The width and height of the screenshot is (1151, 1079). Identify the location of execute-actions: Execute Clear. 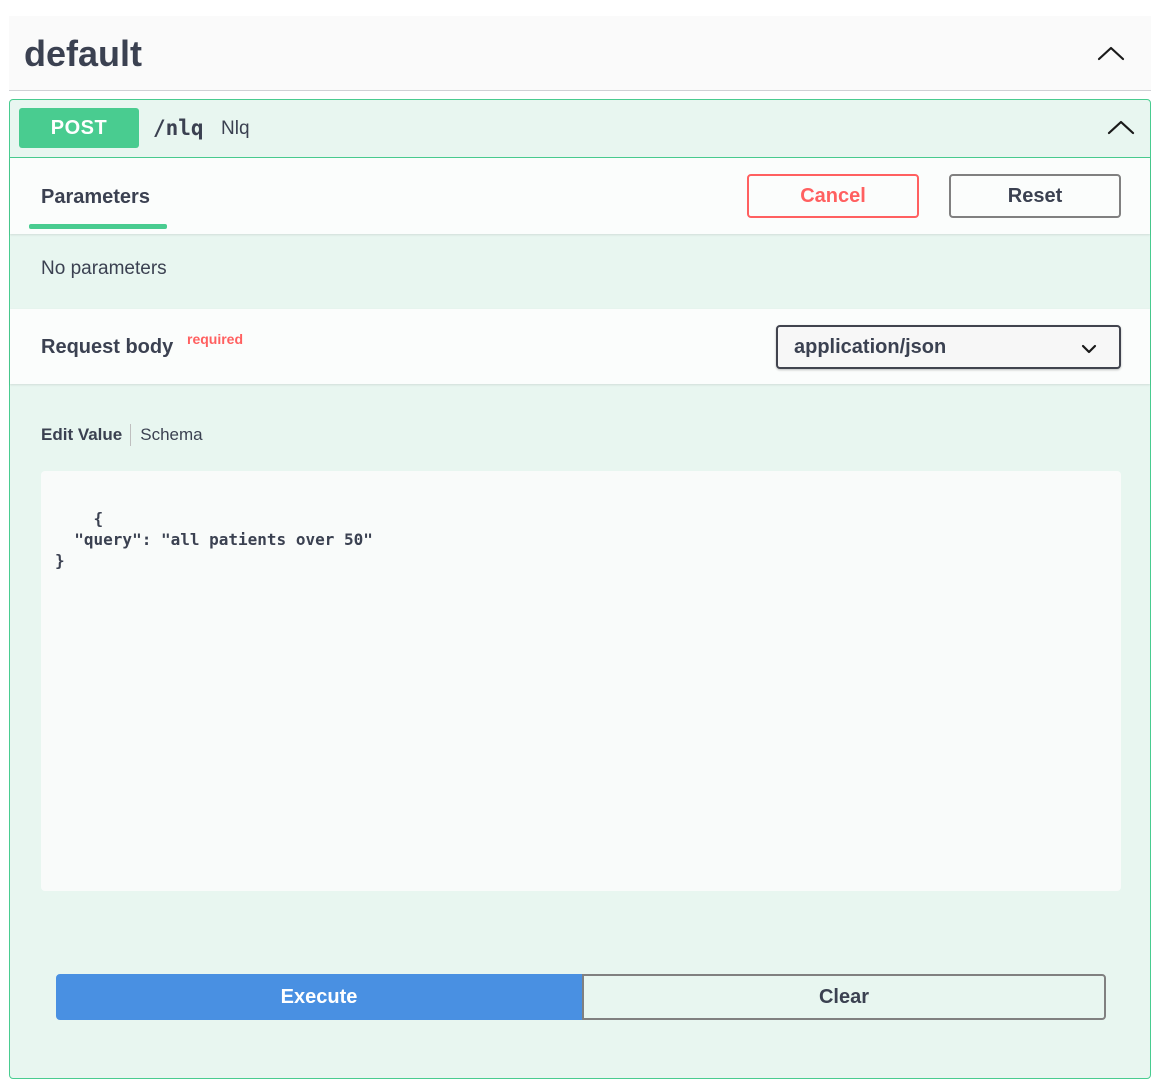
(581, 997).